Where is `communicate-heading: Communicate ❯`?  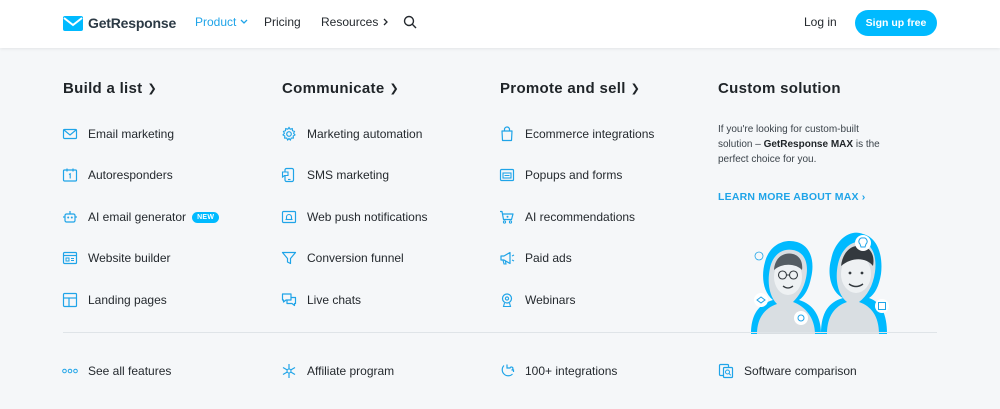 communicate-heading: Communicate ❯ is located at coordinates (340, 88).